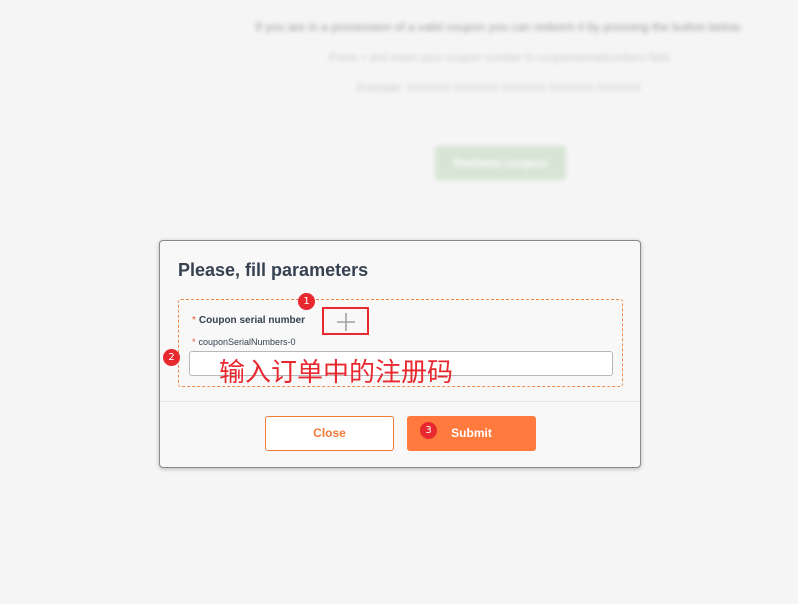 The height and width of the screenshot is (604, 798). I want to click on plus-icon, so click(346, 322).